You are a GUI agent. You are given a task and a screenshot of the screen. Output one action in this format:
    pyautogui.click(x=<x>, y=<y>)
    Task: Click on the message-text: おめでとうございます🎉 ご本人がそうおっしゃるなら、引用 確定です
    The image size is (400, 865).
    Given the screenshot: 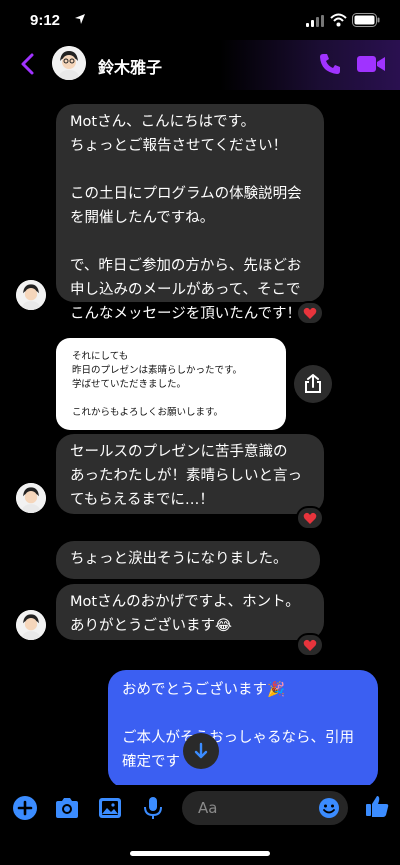 What is the action you would take?
    pyautogui.click(x=238, y=726)
    